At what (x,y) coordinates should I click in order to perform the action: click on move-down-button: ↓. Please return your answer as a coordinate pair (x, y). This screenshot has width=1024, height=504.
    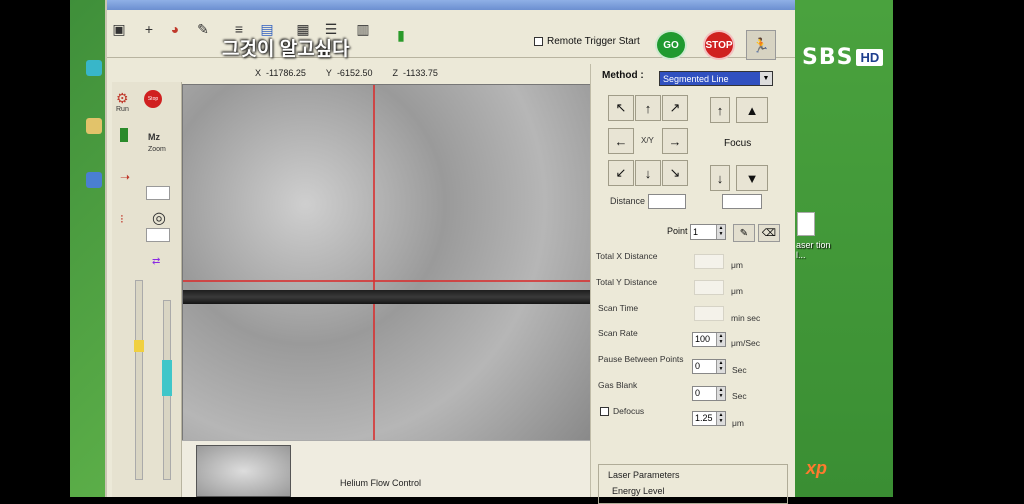
    Looking at the image, I should click on (648, 173).